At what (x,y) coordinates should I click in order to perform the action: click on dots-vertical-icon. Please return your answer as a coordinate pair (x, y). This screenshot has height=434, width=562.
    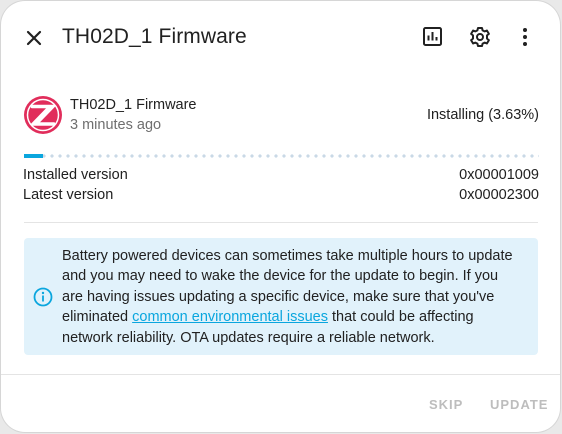
    Looking at the image, I should click on (526, 37).